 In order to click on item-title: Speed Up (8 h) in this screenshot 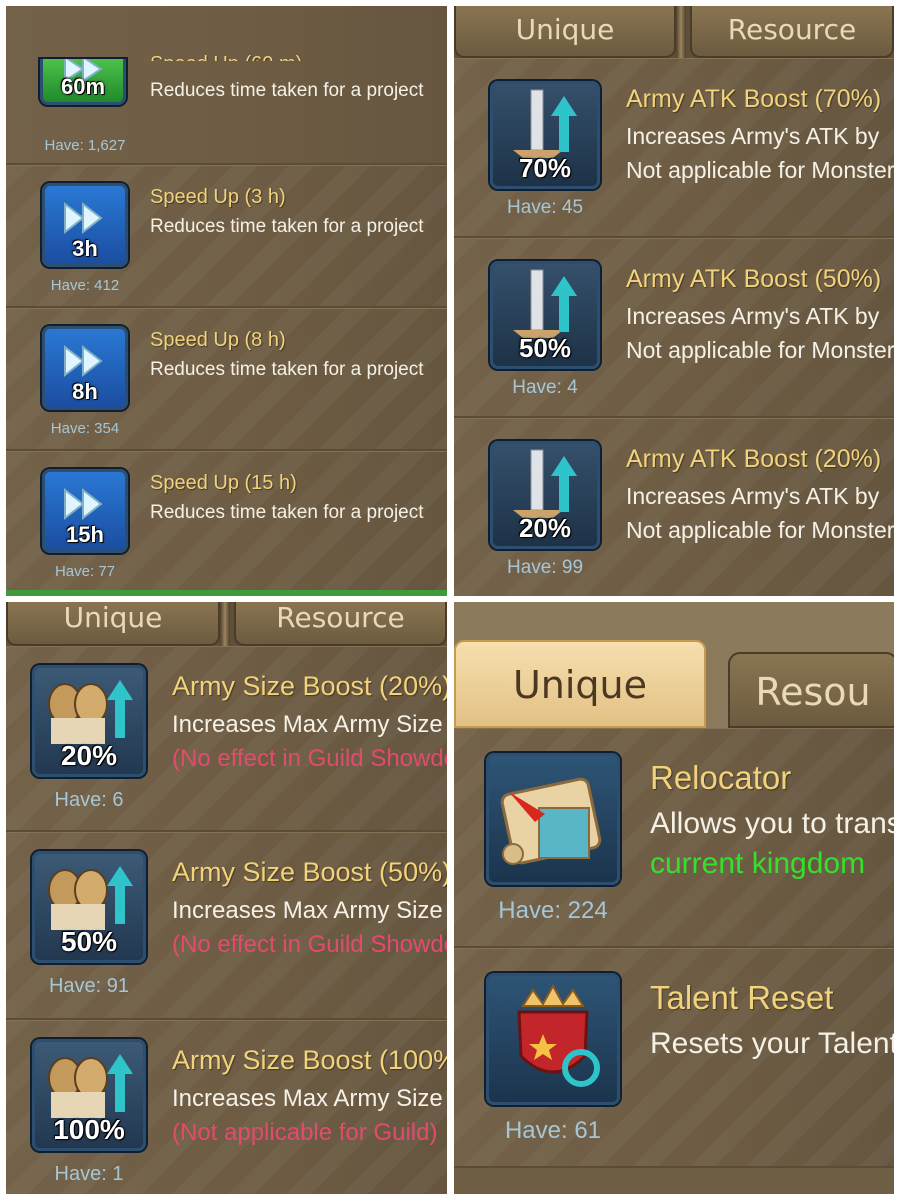, I will do `click(218, 340)`.